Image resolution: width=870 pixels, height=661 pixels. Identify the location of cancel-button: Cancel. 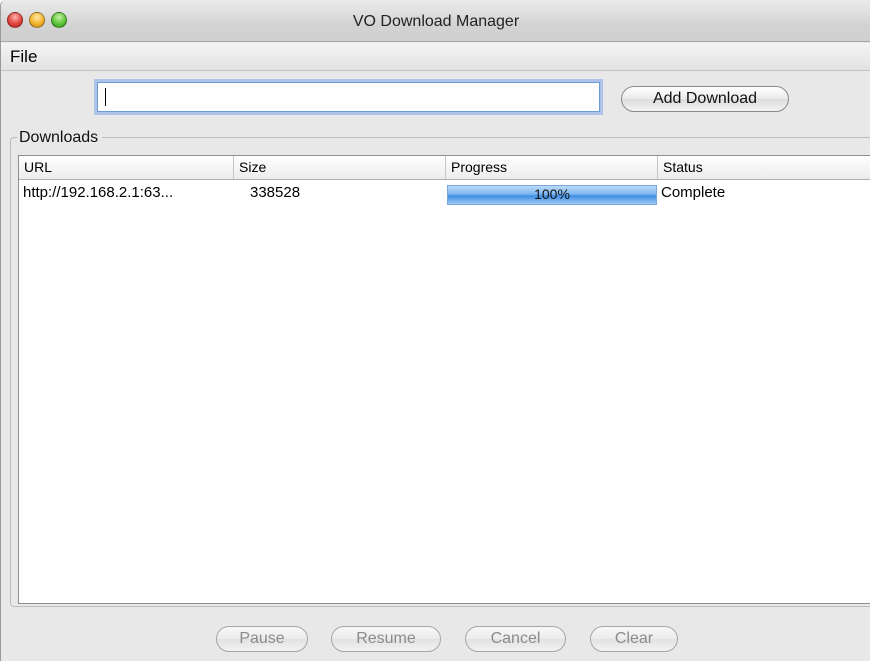
(515, 639).